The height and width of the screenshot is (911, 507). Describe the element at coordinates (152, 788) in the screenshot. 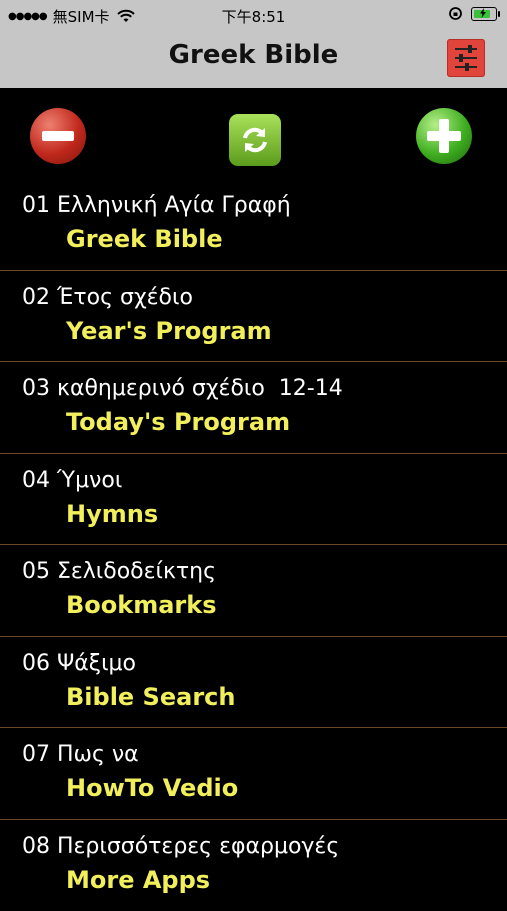

I see `item-english-label: HowTo Vedio` at that location.